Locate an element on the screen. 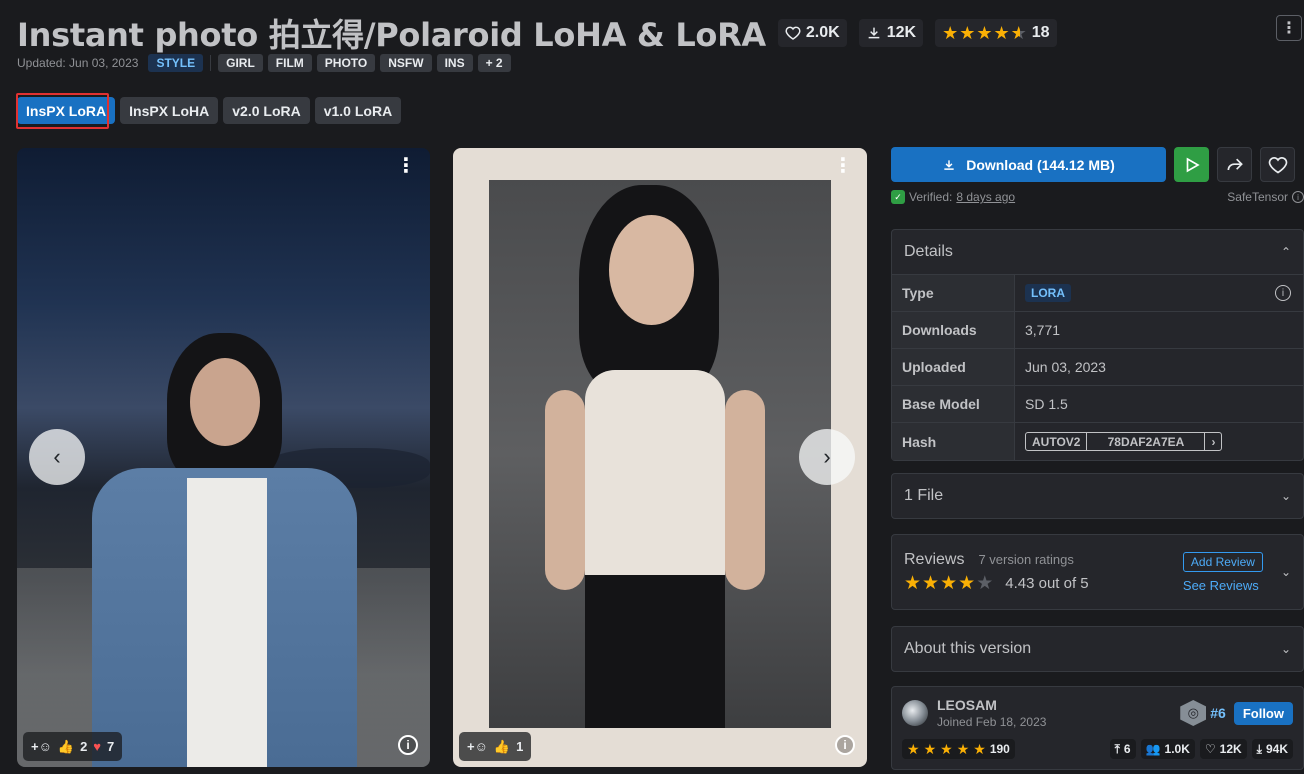 This screenshot has height=774, width=1304. hearts-count: 7 is located at coordinates (111, 746).